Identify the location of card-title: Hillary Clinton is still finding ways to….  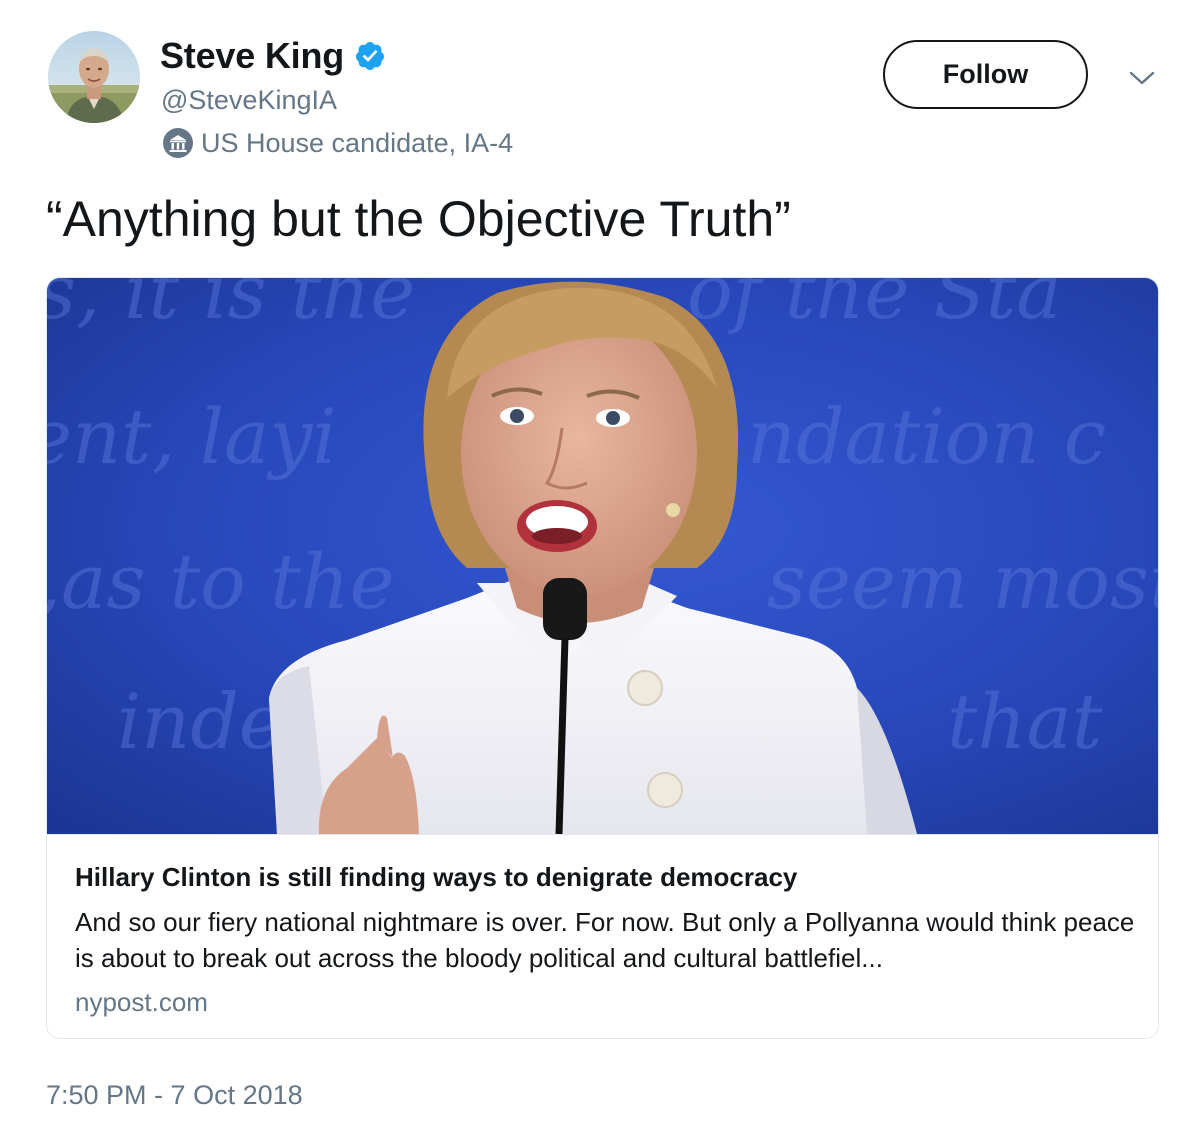
(436, 877).